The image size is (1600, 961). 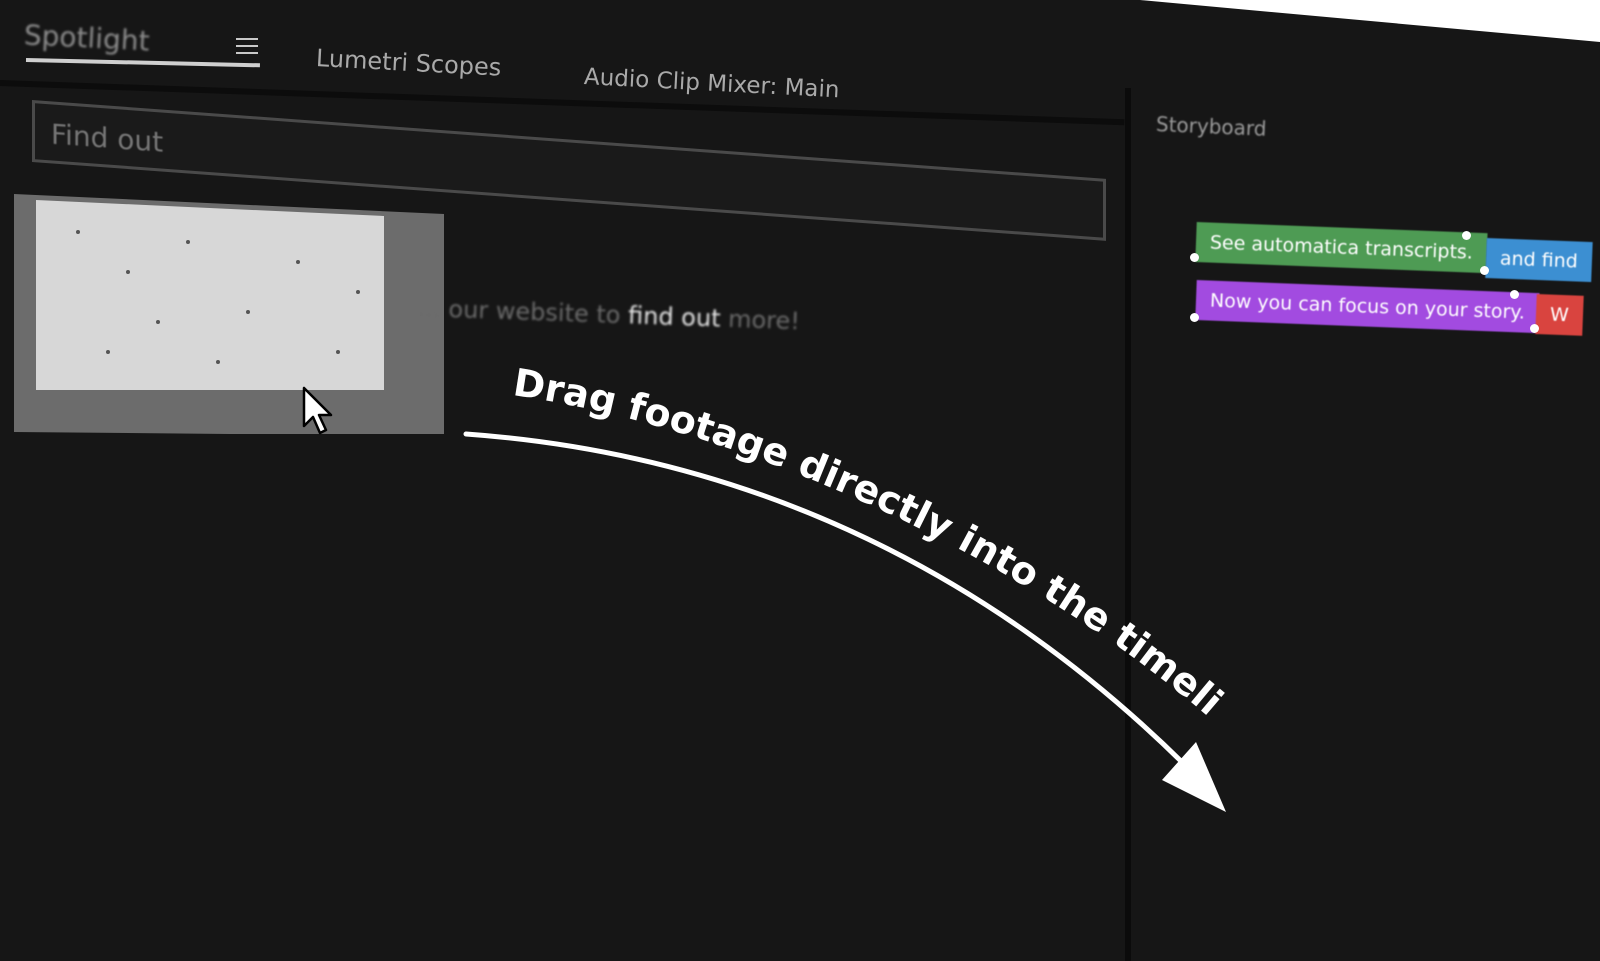 What do you see at coordinates (711, 83) in the screenshot?
I see `tab-audio-clip-mixer: Audio Clip Mixer: Main` at bounding box center [711, 83].